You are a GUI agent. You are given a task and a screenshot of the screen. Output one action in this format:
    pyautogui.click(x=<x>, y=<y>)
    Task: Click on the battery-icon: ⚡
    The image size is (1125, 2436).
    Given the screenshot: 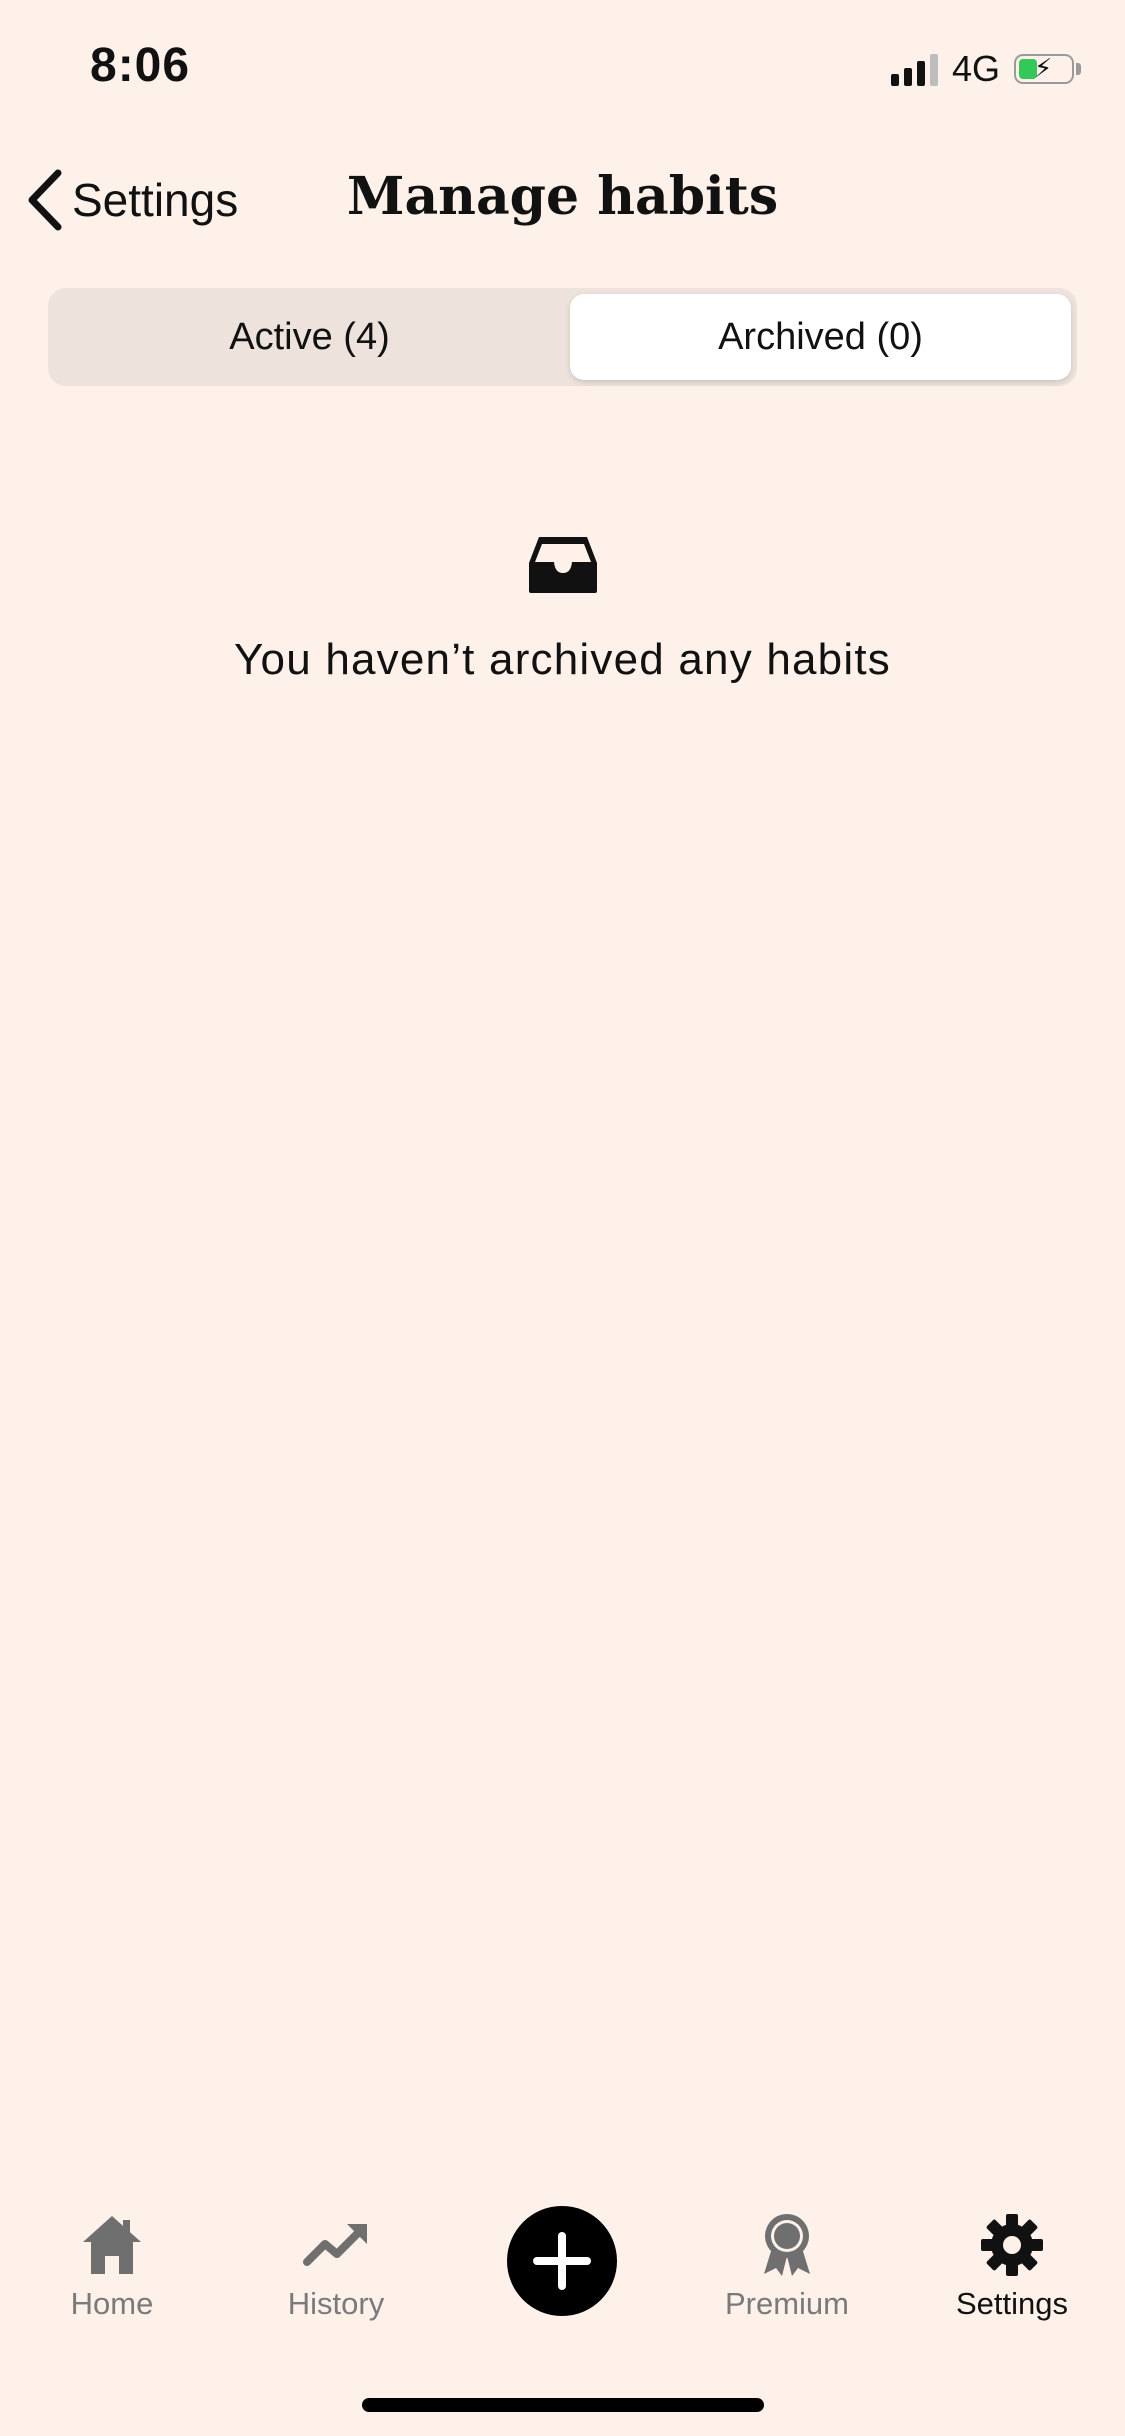 What is the action you would take?
    pyautogui.click(x=1044, y=68)
    